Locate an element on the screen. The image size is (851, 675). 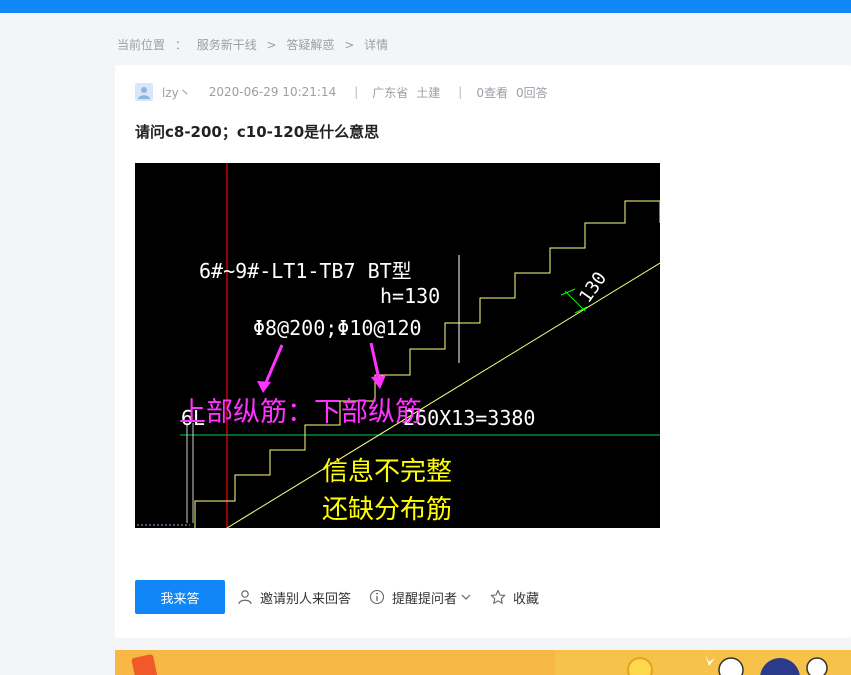
breadcrumb-item-qa: 答疑解惑 is located at coordinates (310, 45).